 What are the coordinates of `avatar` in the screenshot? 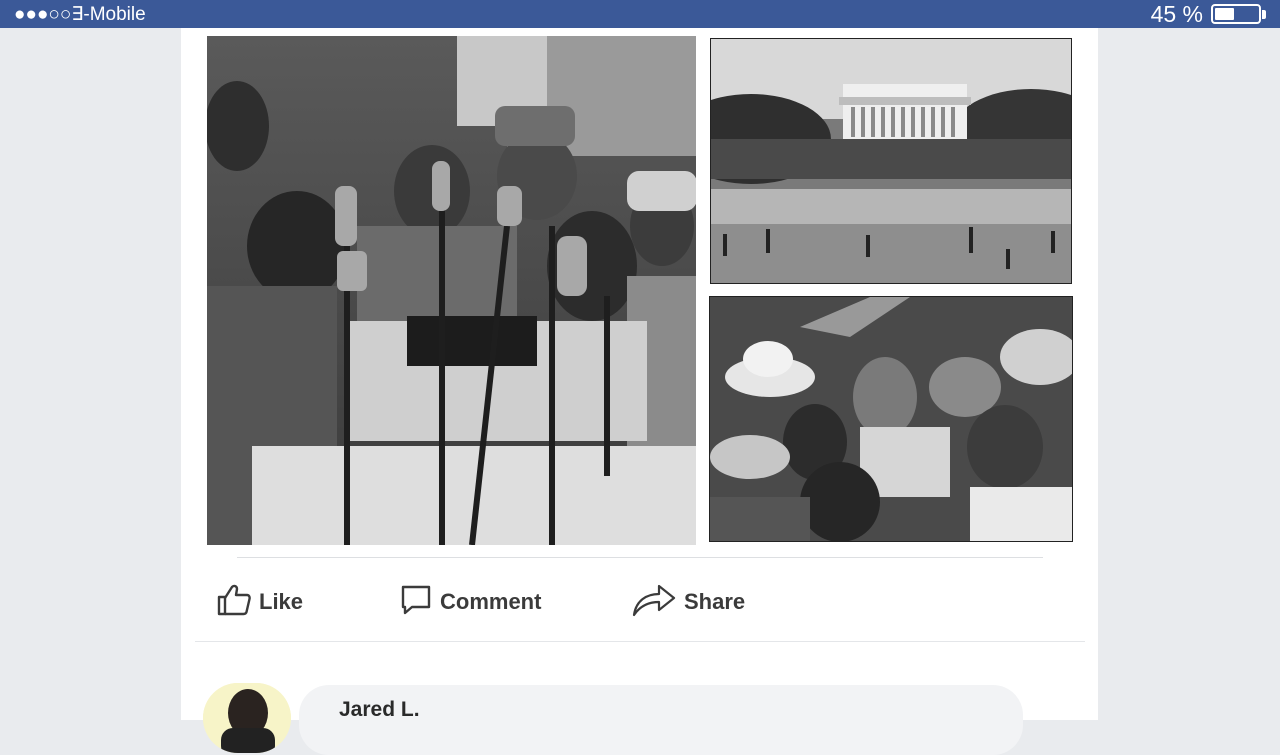 It's located at (247, 718).